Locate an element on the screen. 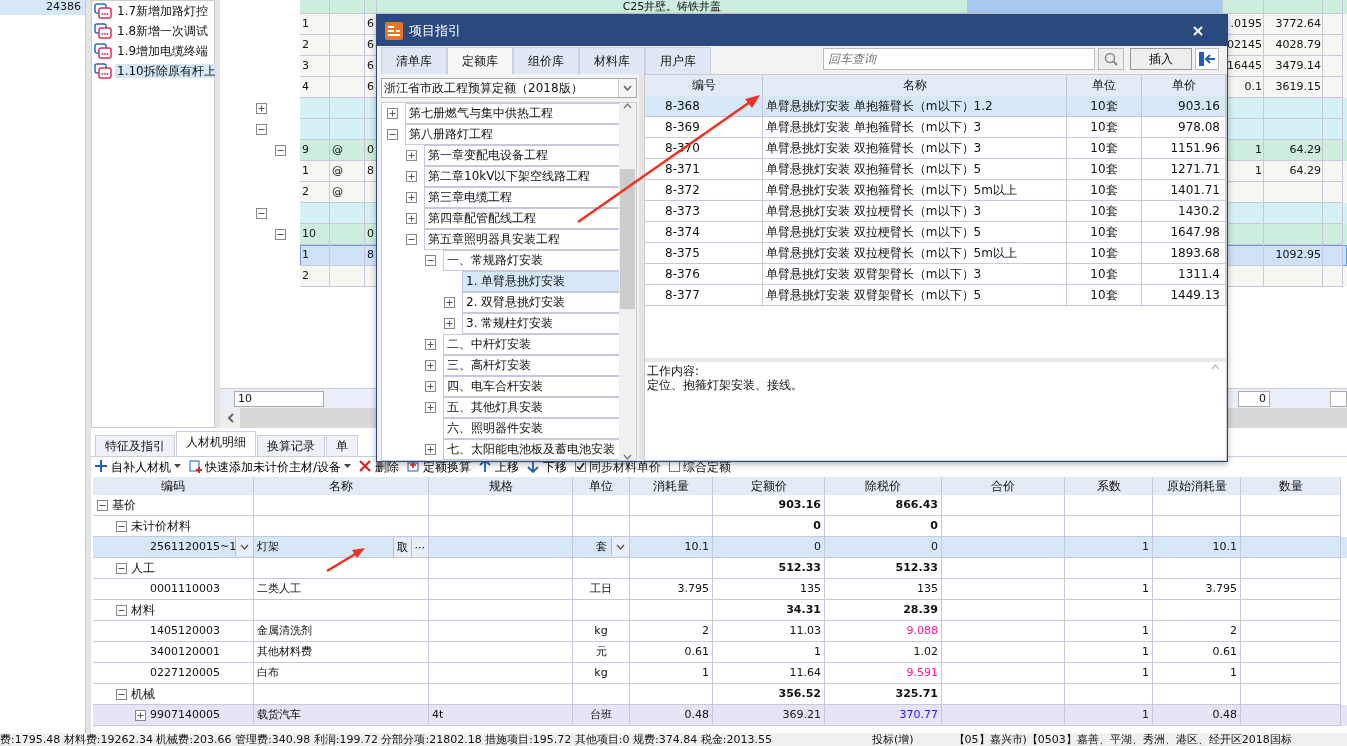 The width and height of the screenshot is (1347, 746). table-row: 材料 34.31 28.39 is located at coordinates (720, 610).